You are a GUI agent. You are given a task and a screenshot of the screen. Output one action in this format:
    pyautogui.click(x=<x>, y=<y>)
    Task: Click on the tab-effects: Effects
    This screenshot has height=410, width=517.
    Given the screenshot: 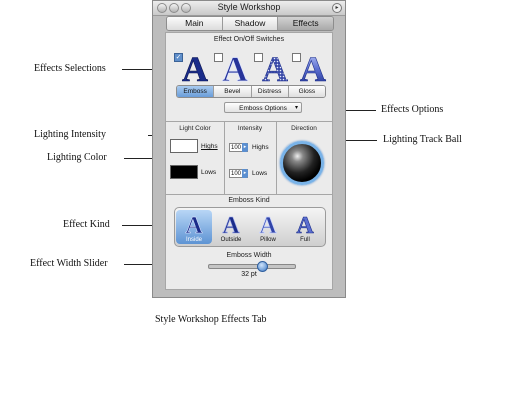 What is the action you would take?
    pyautogui.click(x=305, y=23)
    